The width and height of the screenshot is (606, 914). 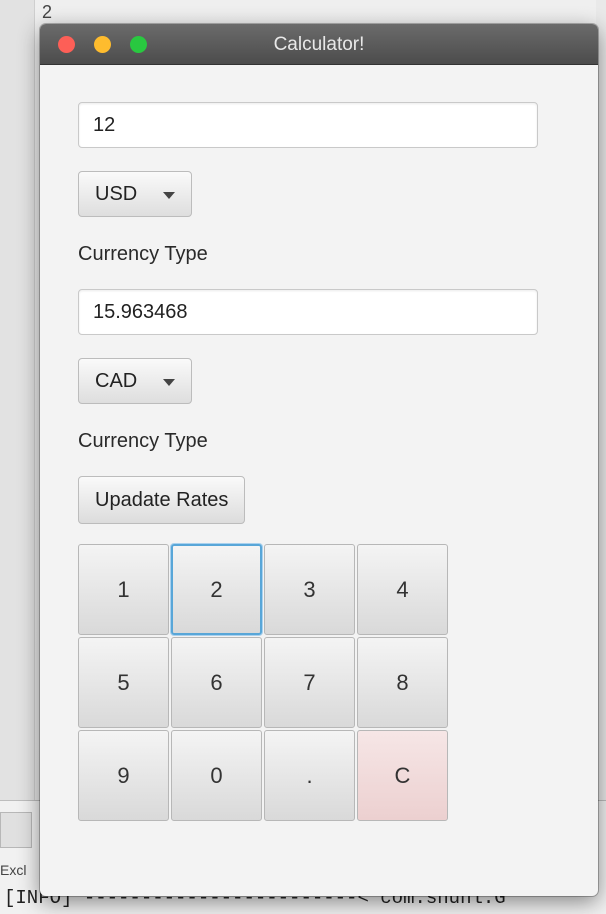 I want to click on editor-gutter, so click(x=17, y=400).